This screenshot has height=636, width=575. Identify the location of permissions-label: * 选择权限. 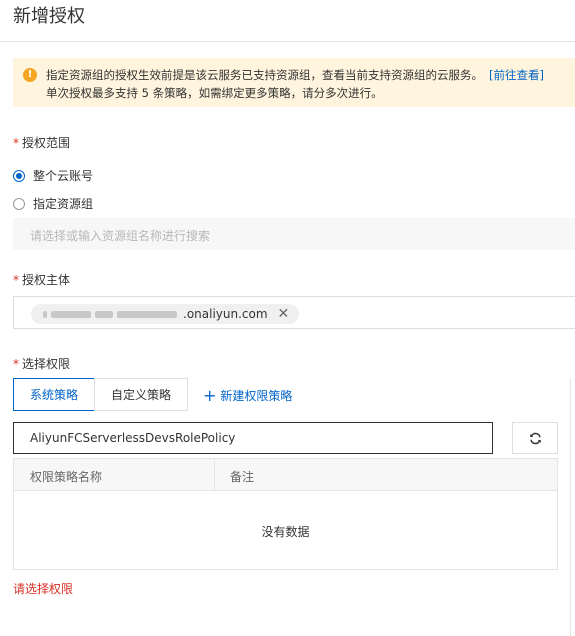
(41, 363).